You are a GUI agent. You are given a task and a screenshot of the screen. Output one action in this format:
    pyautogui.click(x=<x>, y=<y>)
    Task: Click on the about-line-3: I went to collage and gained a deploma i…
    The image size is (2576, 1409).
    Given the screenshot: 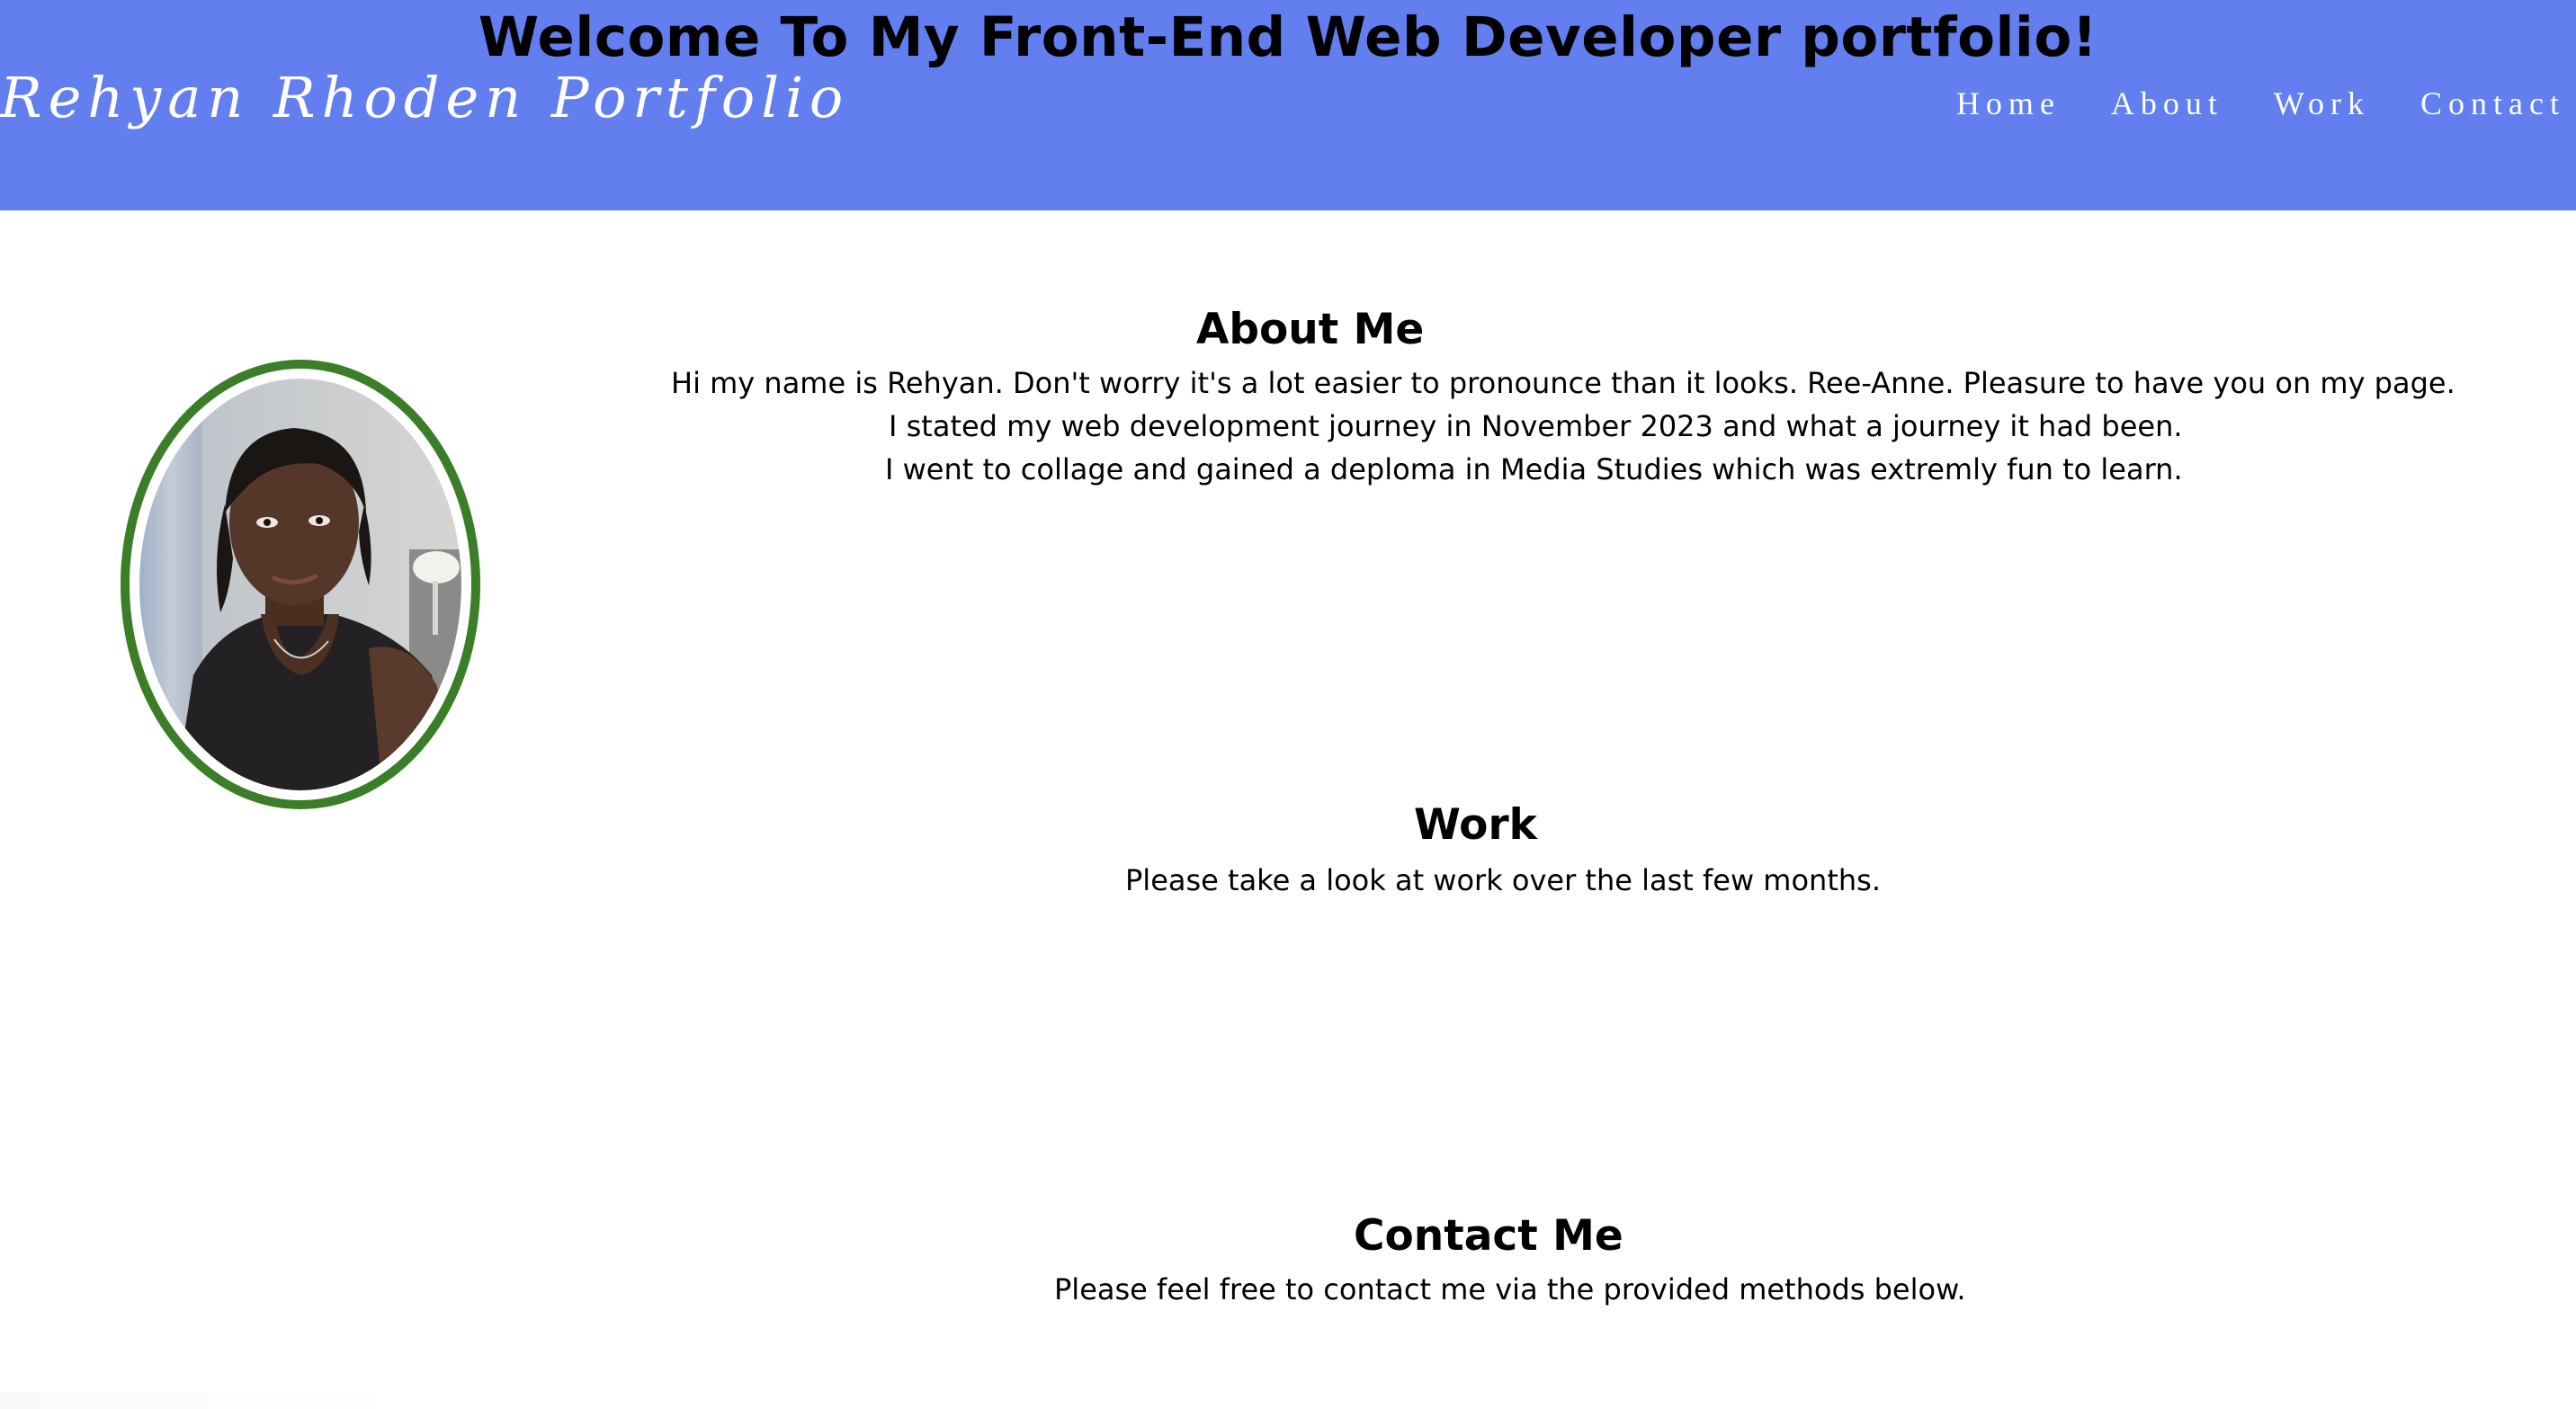 What is the action you would take?
    pyautogui.click(x=1534, y=469)
    